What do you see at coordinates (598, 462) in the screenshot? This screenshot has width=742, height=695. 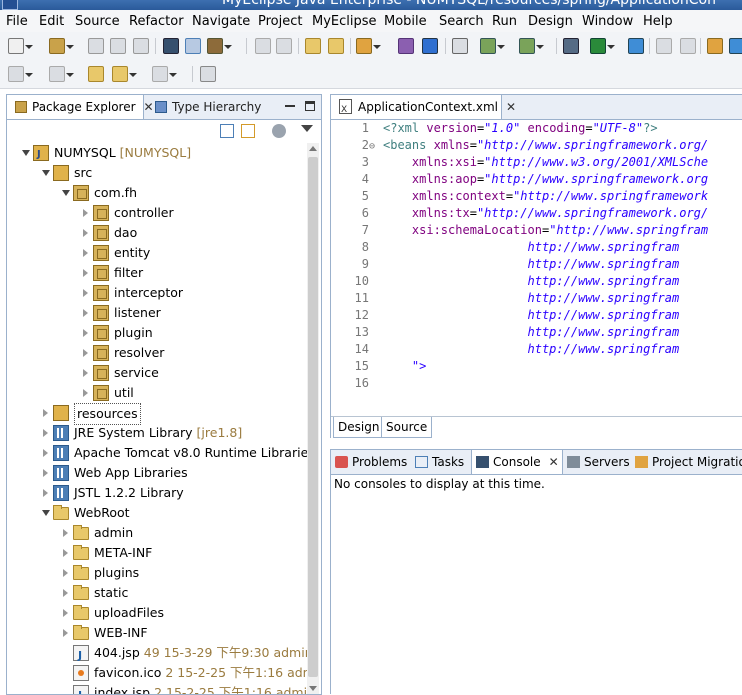 I see `tab-servers: Servers` at bounding box center [598, 462].